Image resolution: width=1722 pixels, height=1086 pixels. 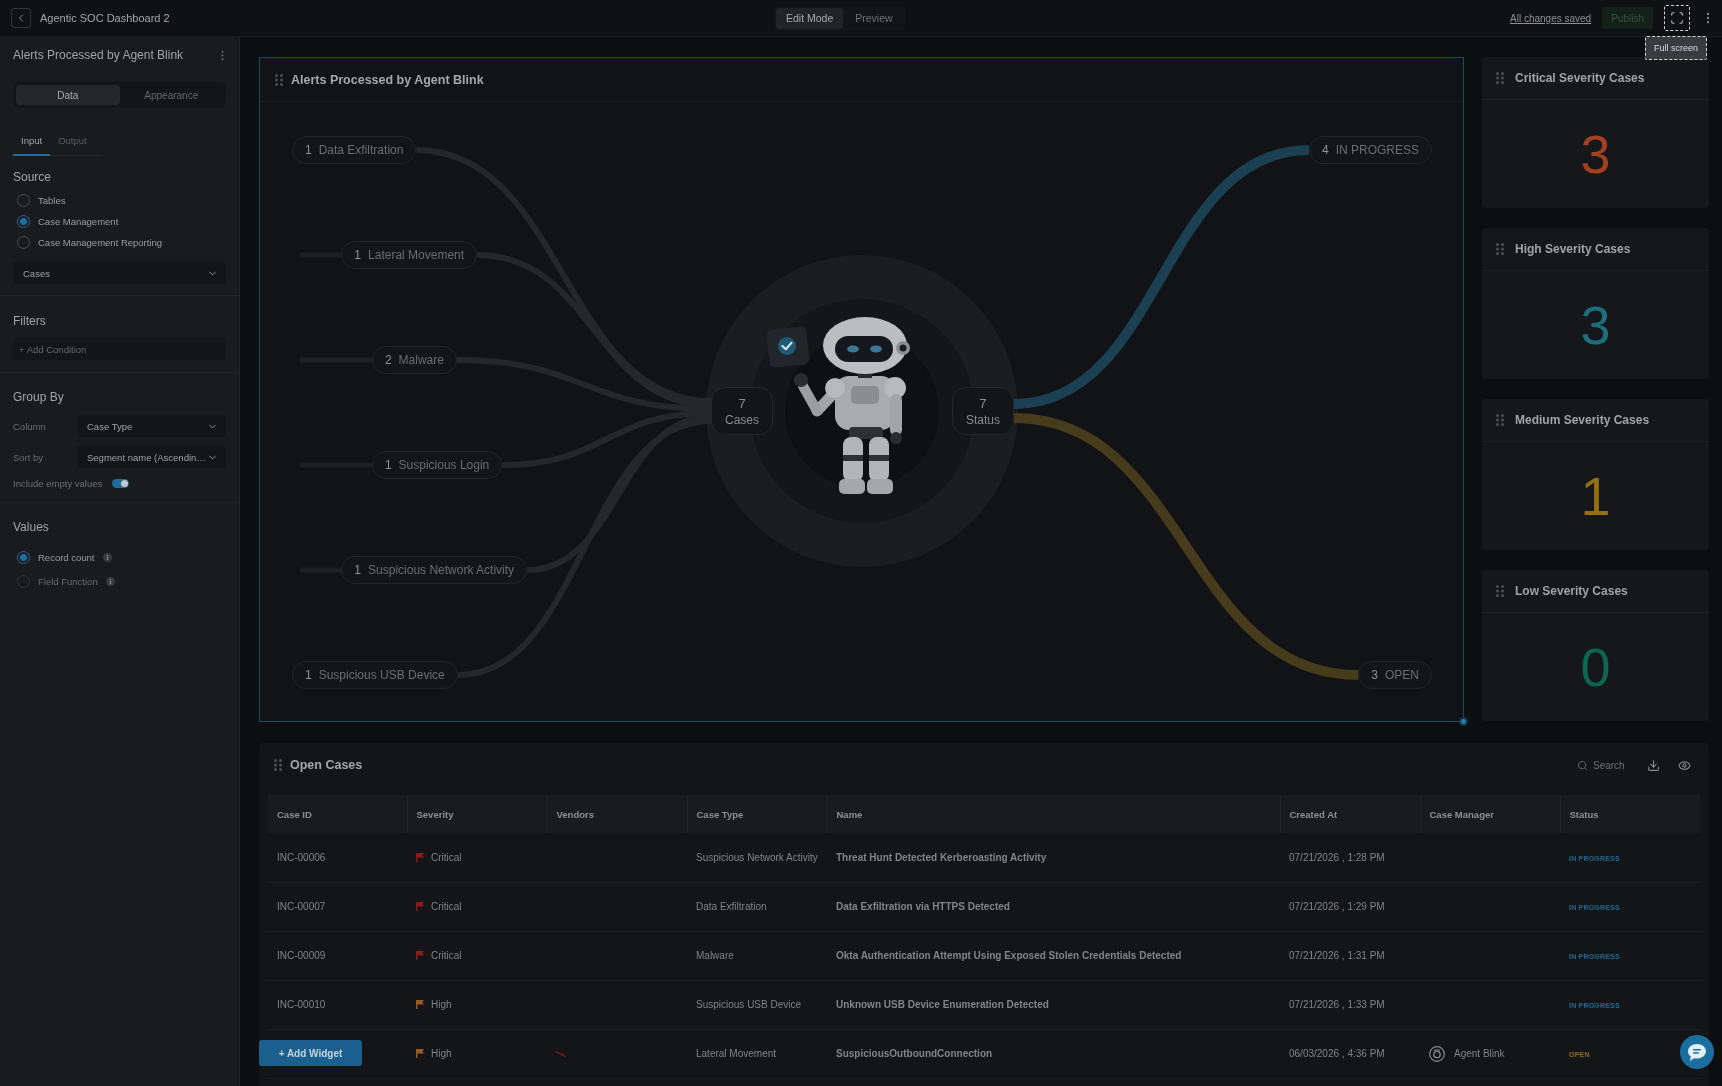 I want to click on table-cell: Suspicious Network Activity, so click(x=757, y=857).